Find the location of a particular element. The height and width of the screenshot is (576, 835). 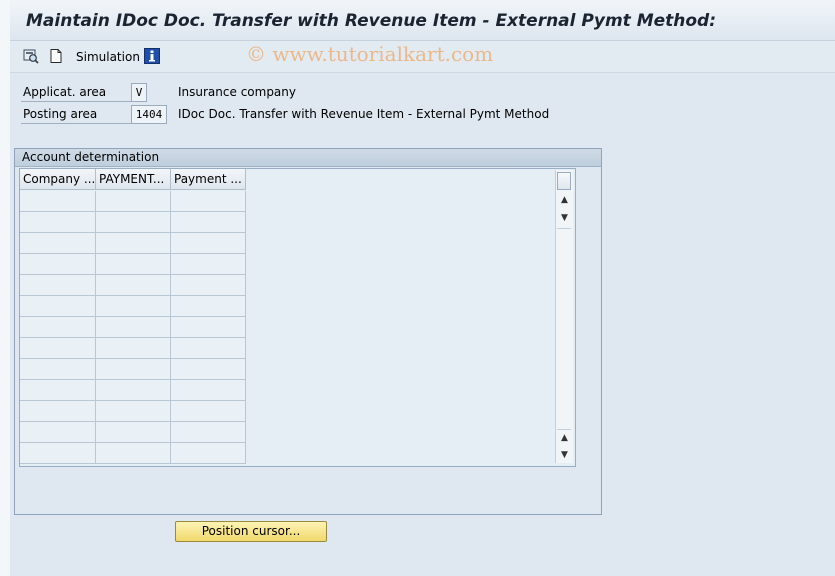

scroll-thumb is located at coordinates (564, 181).